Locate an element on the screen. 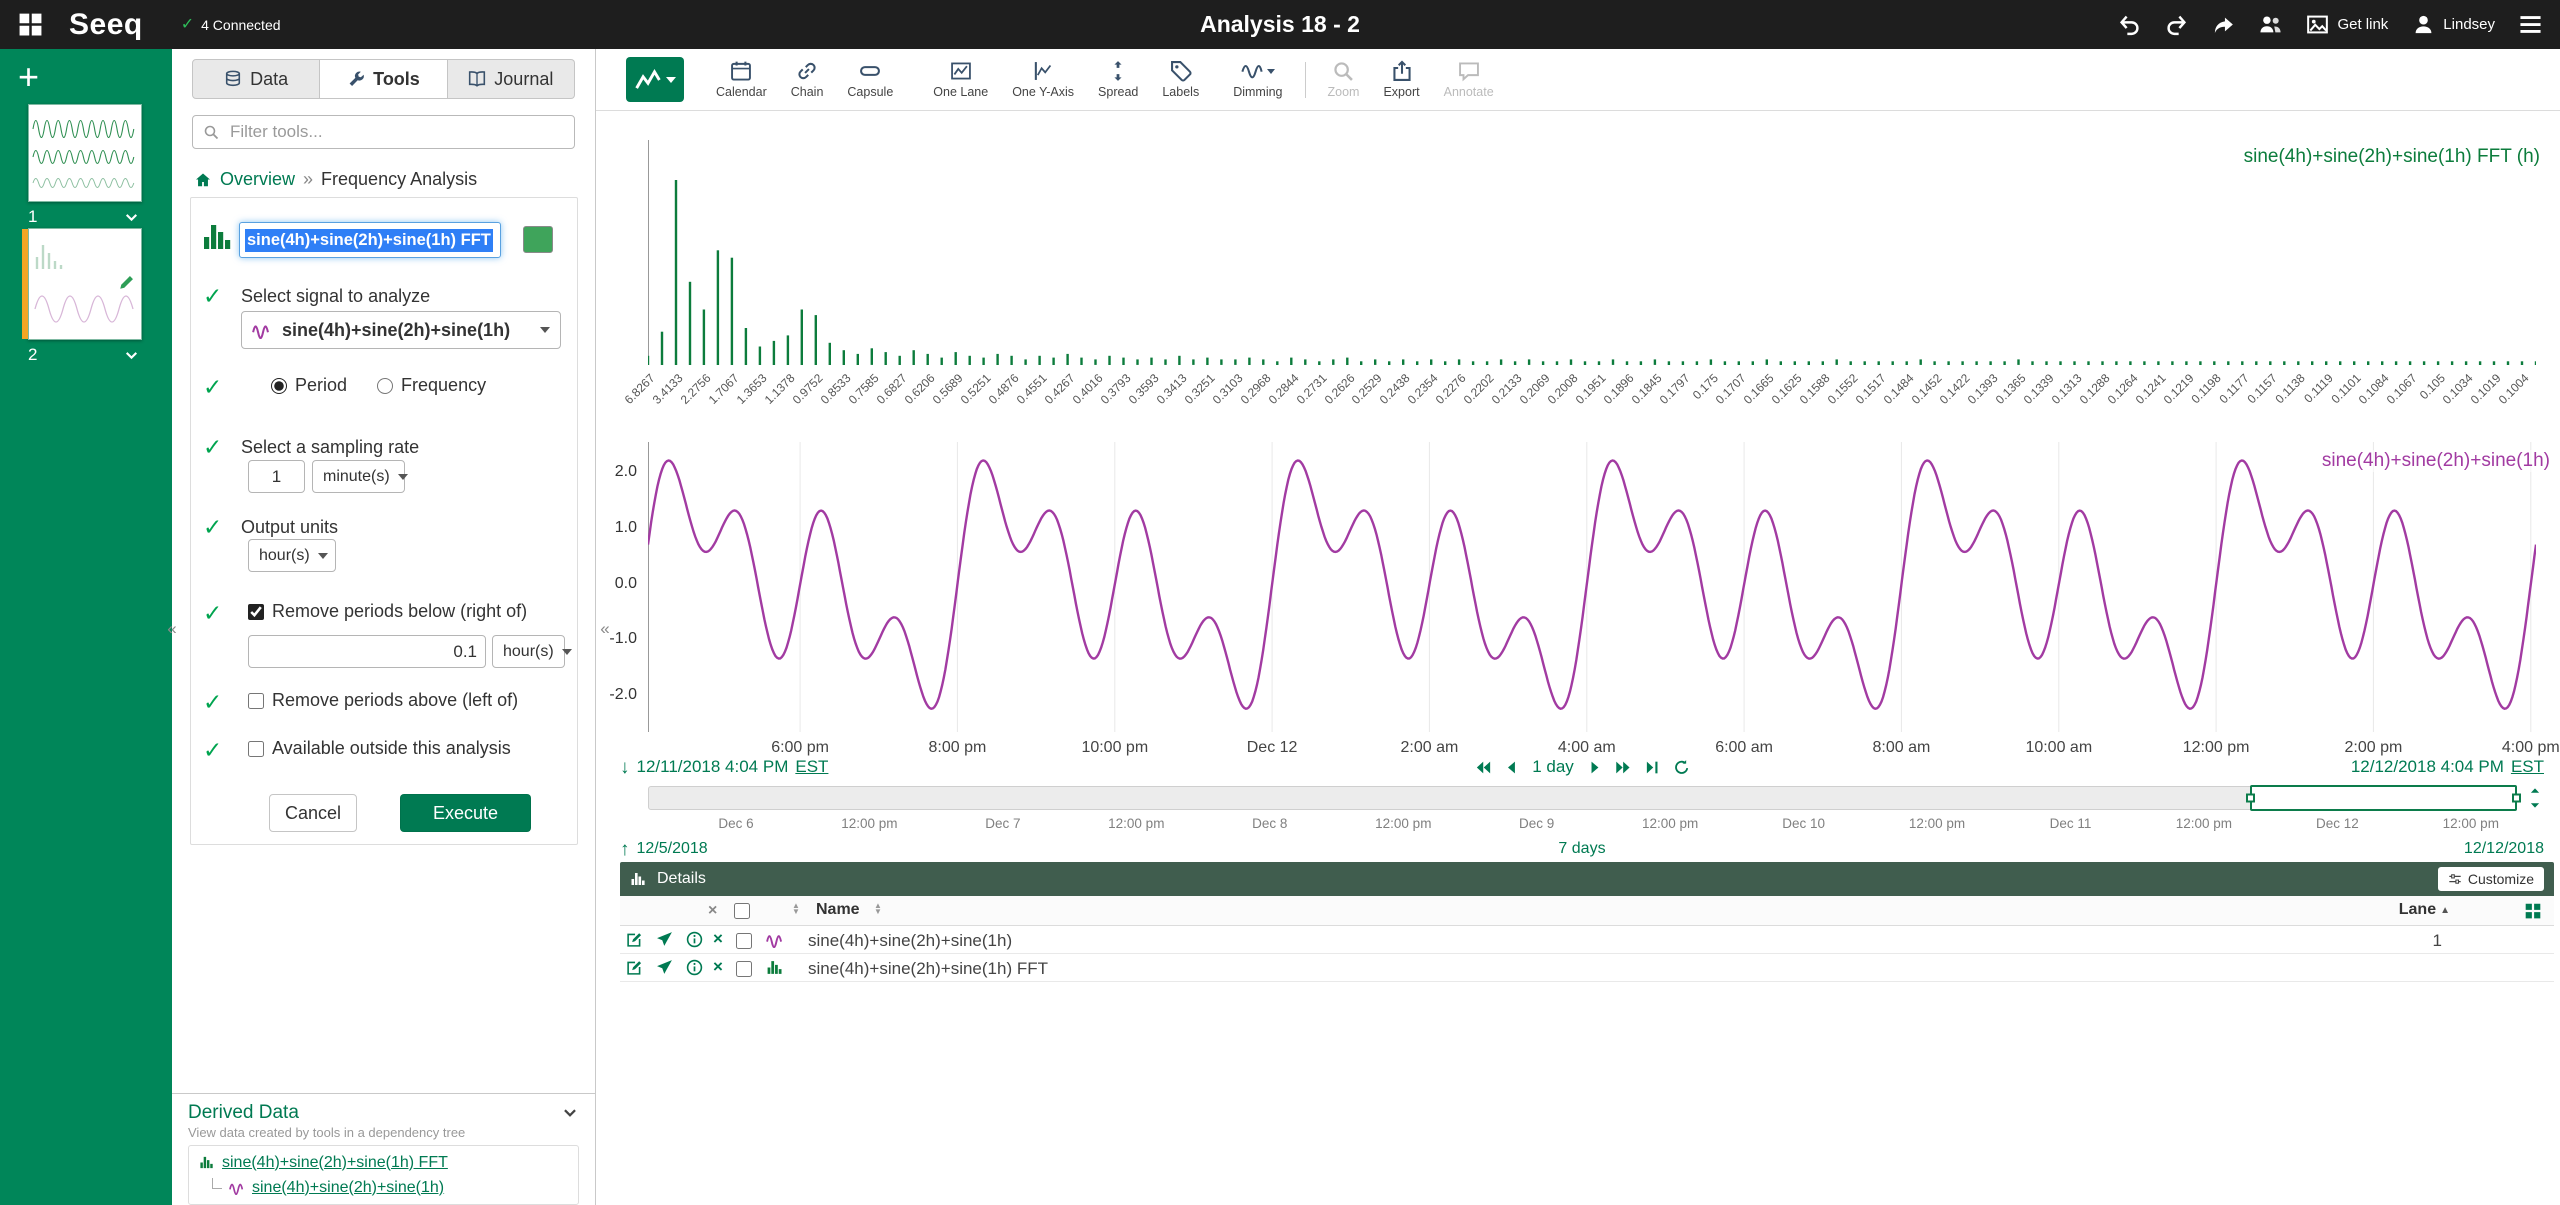 The height and width of the screenshot is (1205, 2560). range-handle-right is located at coordinates (2516, 798).